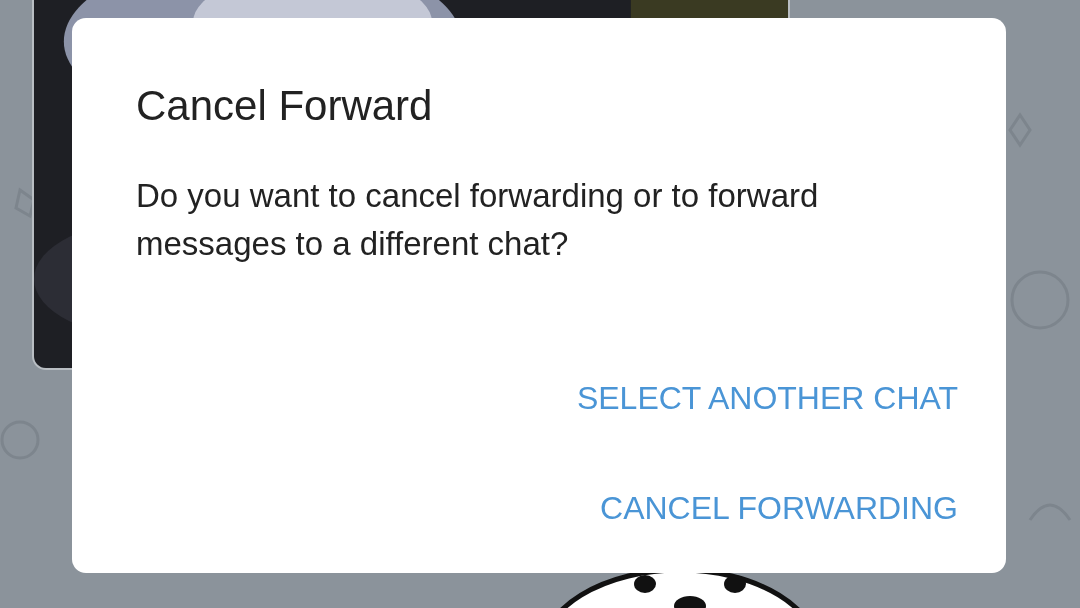 The image size is (1080, 608). Describe the element at coordinates (767, 398) in the screenshot. I see `dialog-button: SELECT ANOTHER CHAT` at that location.